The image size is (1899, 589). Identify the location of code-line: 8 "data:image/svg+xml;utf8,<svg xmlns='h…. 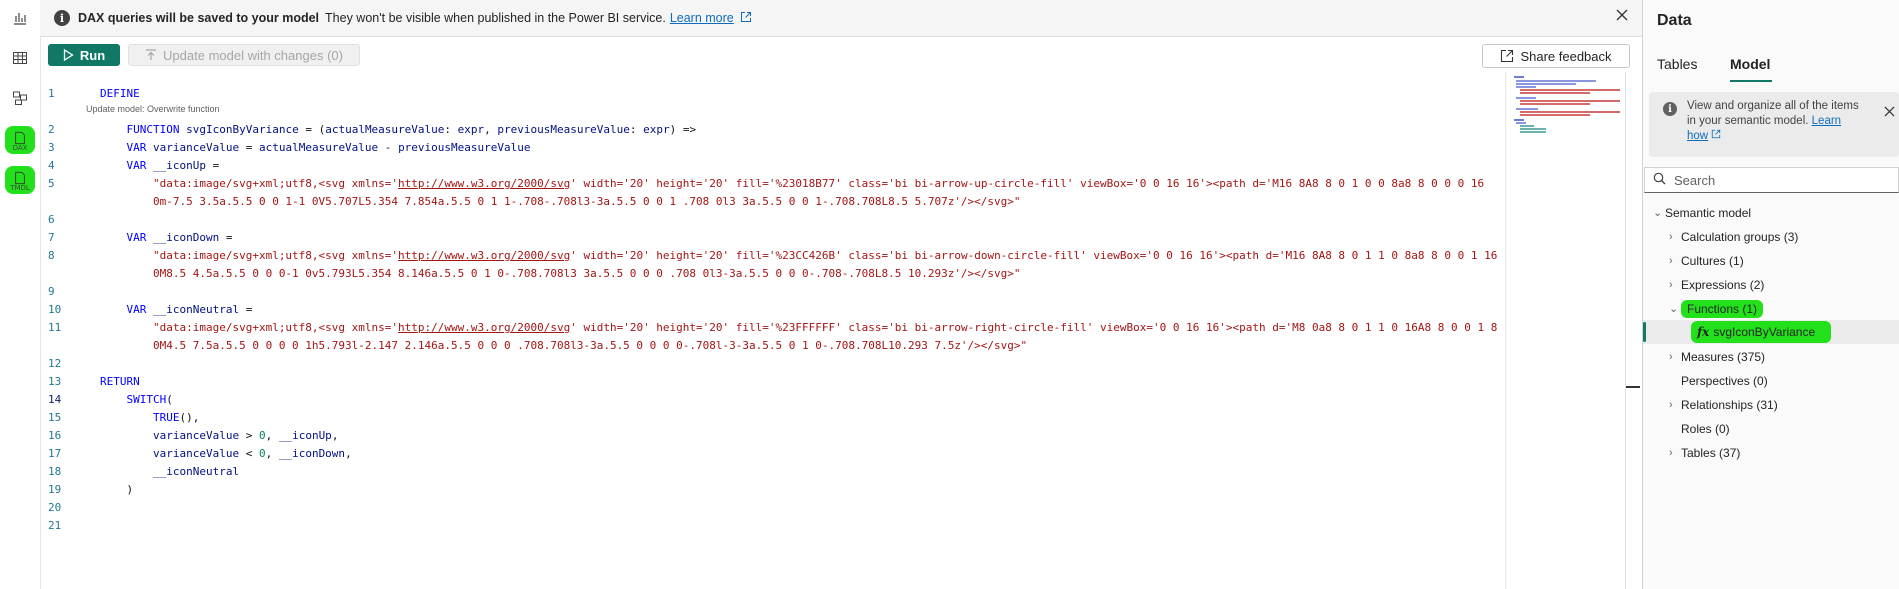
(773, 255).